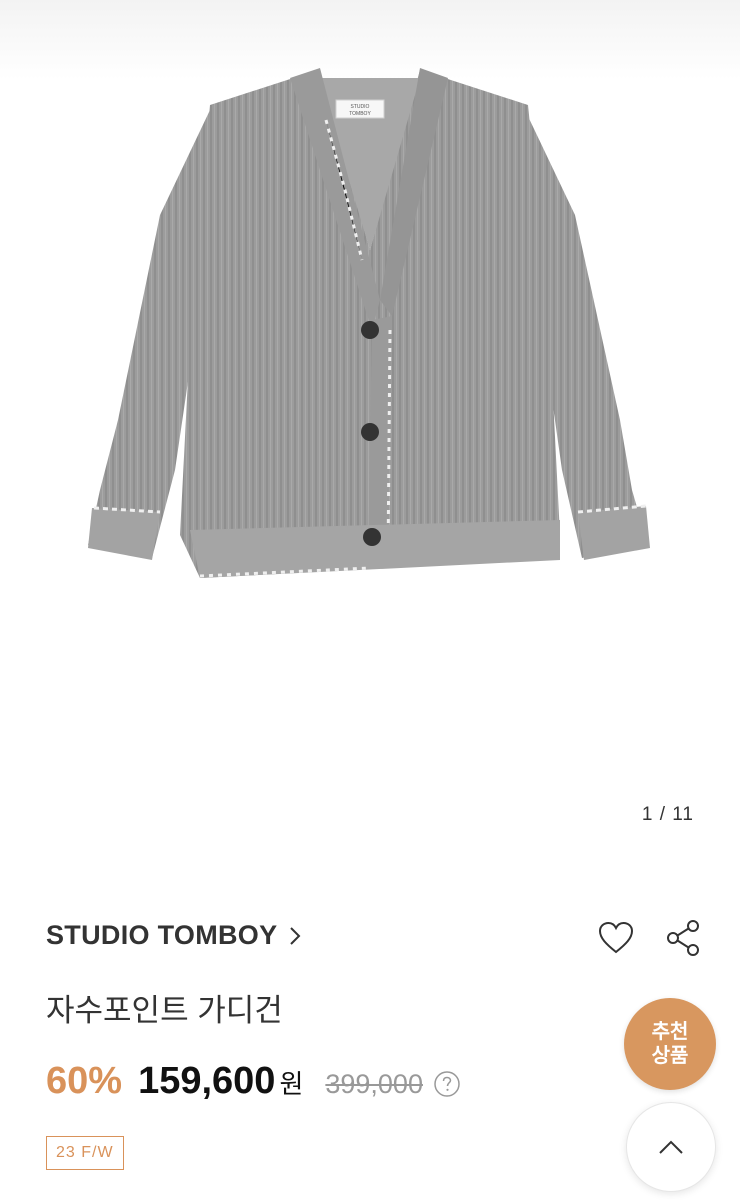 The height and width of the screenshot is (1200, 740). What do you see at coordinates (207, 1081) in the screenshot?
I see `sale-price: 159,600` at bounding box center [207, 1081].